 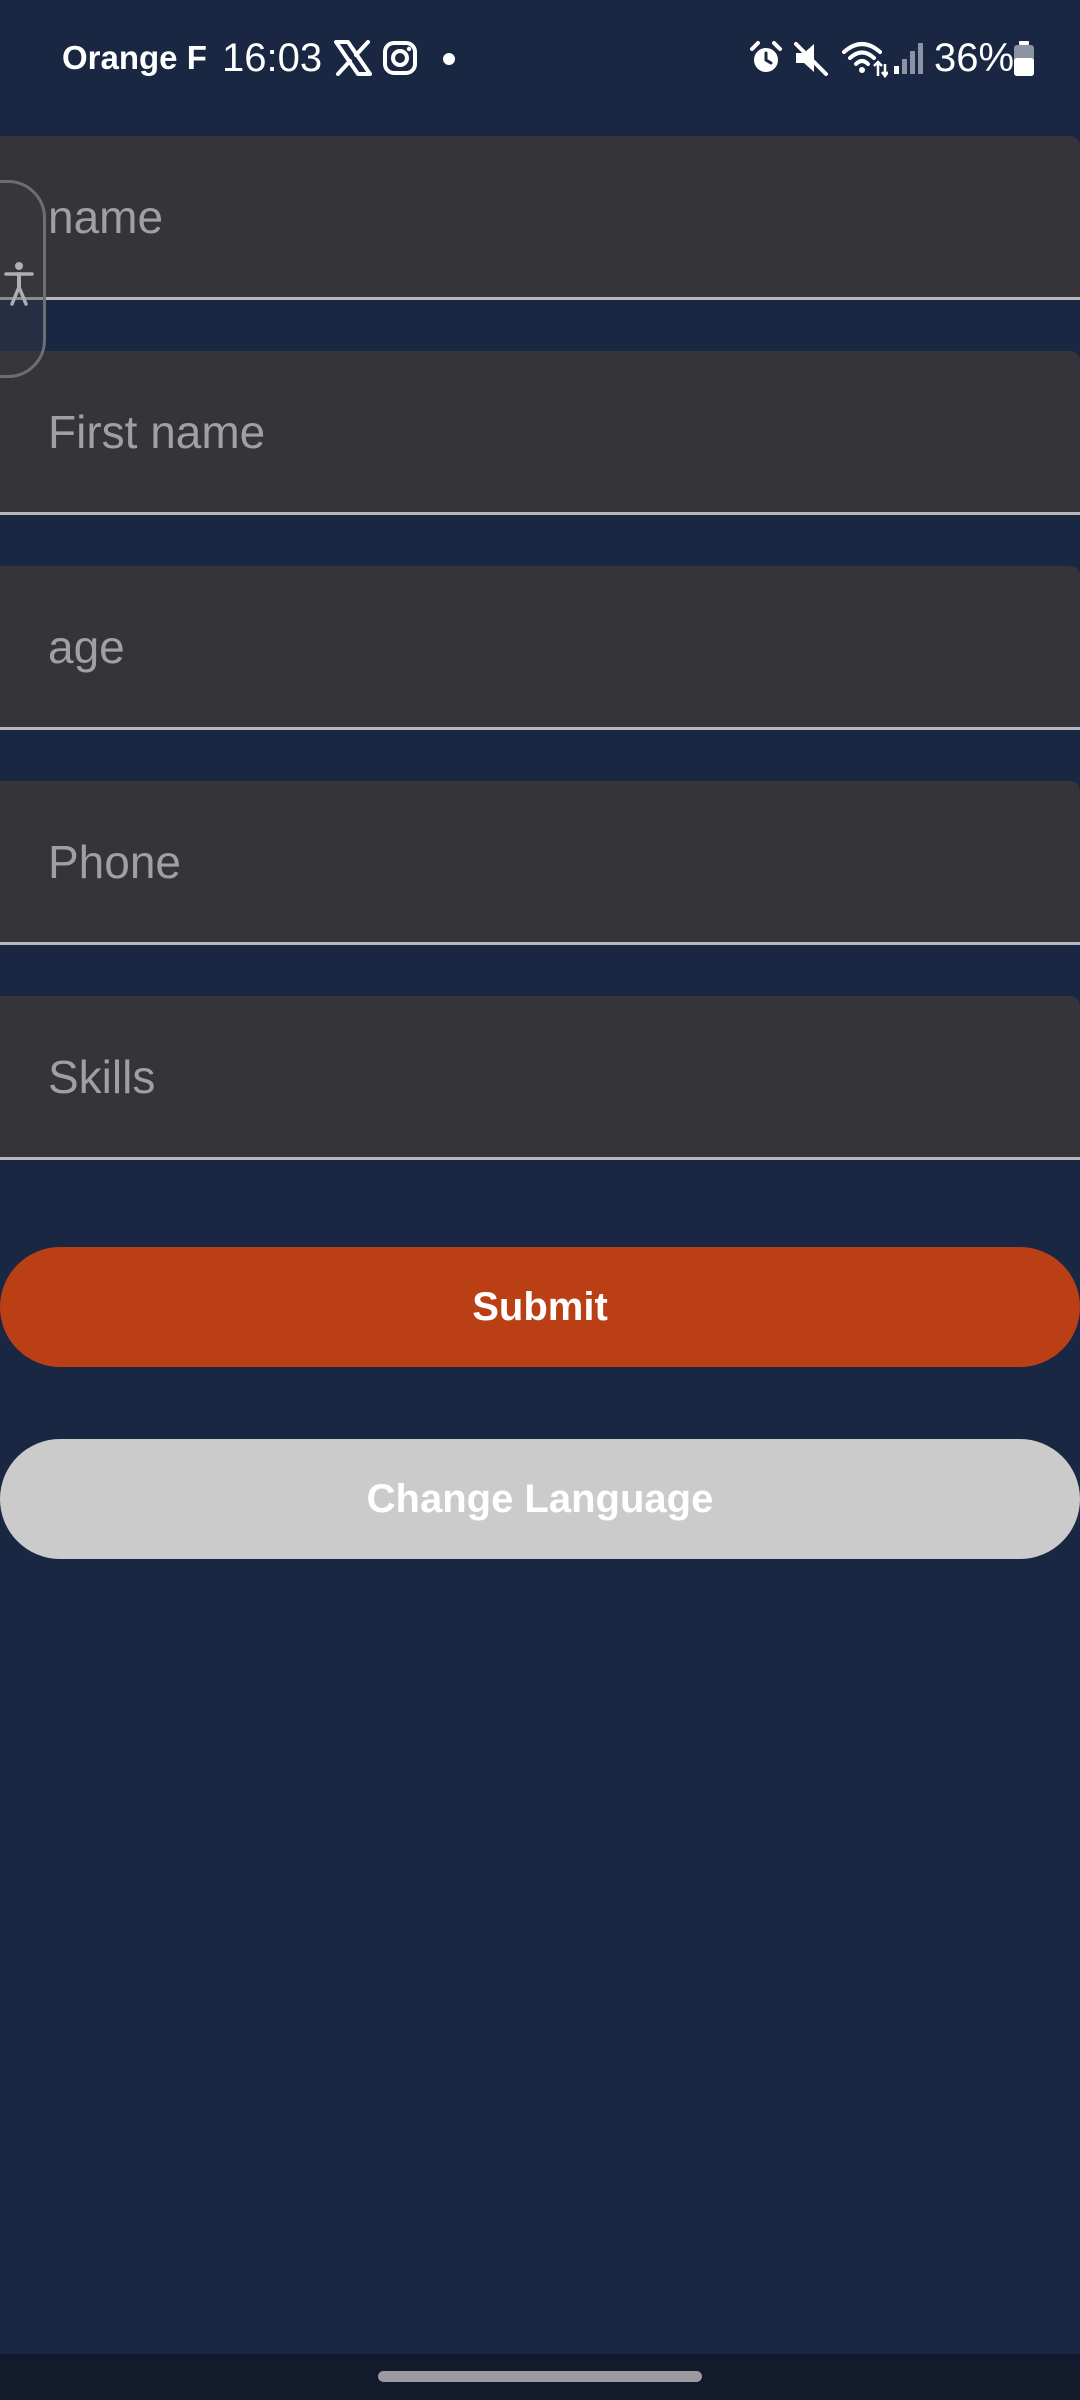 I want to click on age-field, so click(x=540, y=648).